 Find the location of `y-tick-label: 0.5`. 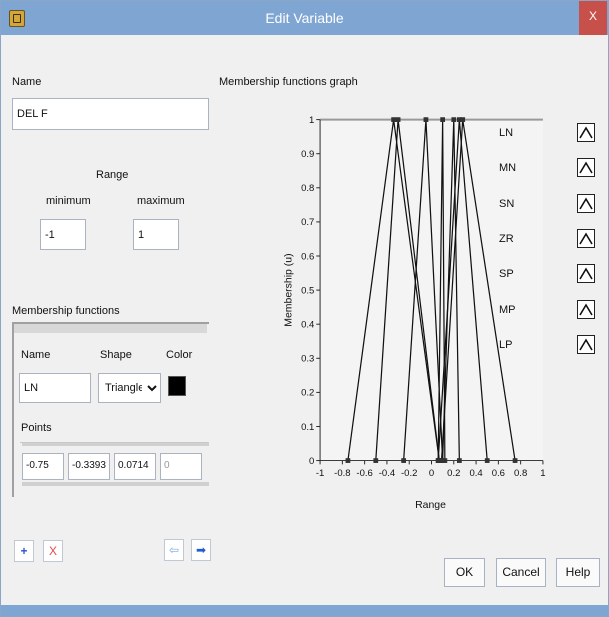

y-tick-label: 0.5 is located at coordinates (307, 290).